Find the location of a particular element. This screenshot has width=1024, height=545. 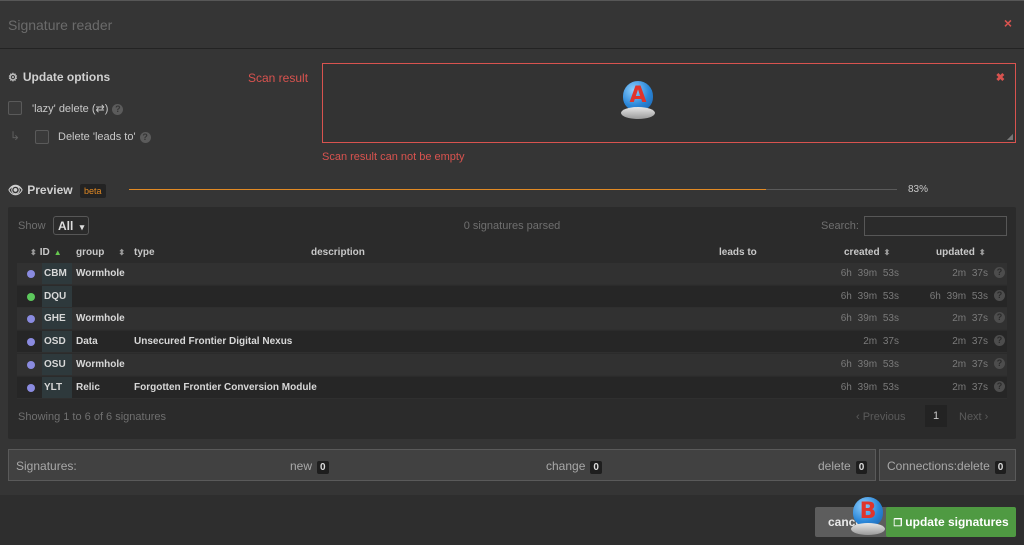

cell-type: Unsecured Frontier Digital Nexus is located at coordinates (213, 341).